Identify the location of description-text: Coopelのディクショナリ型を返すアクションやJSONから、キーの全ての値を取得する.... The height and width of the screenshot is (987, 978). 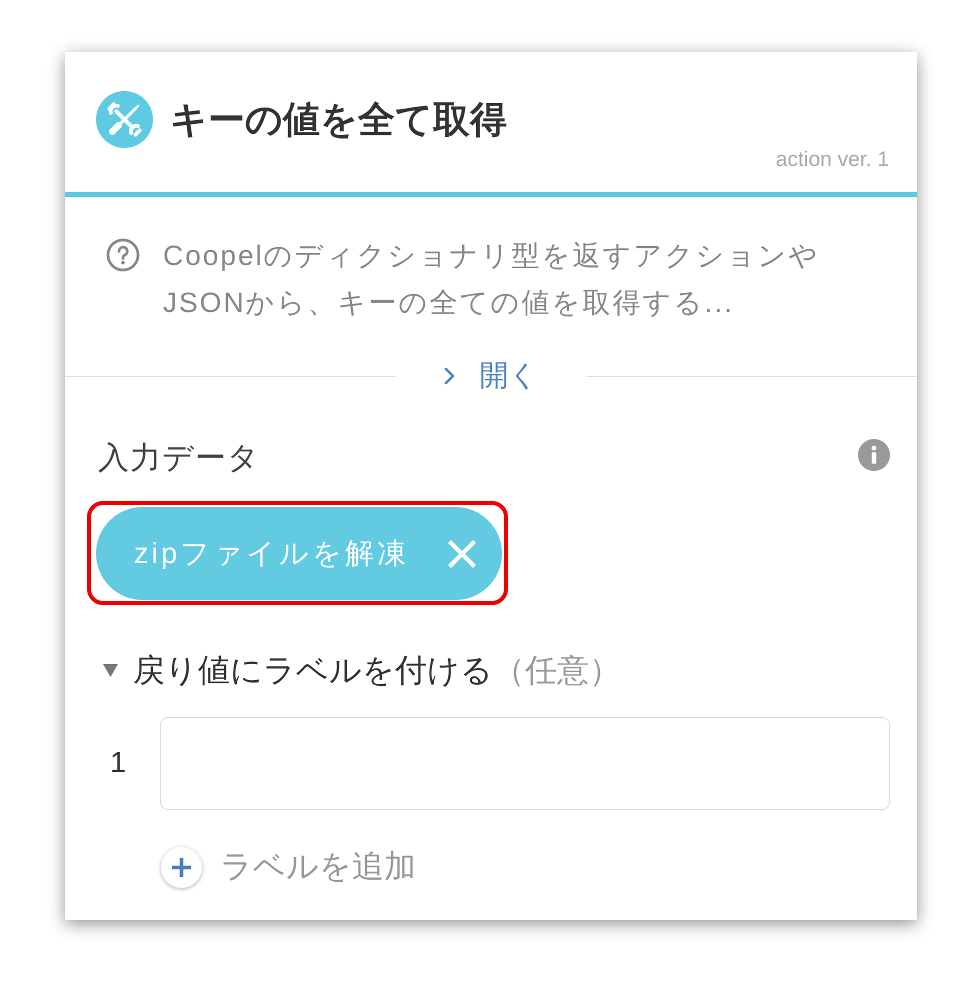
(492, 279).